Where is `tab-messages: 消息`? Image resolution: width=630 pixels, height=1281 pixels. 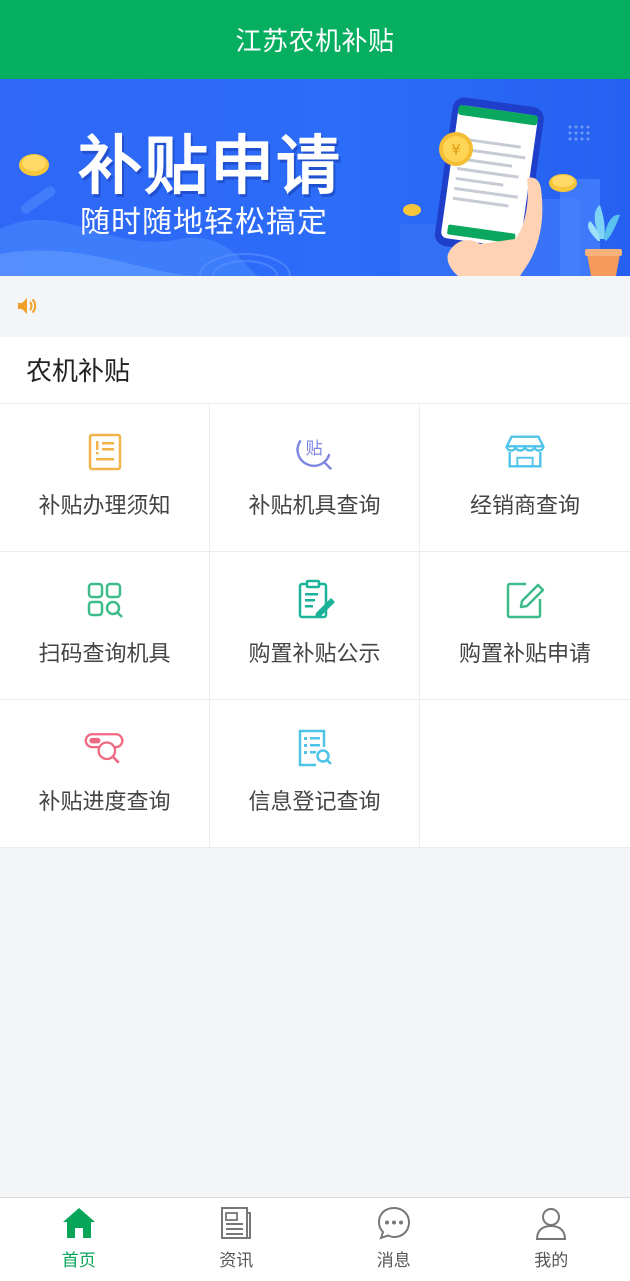 tab-messages: 消息 is located at coordinates (394, 1239).